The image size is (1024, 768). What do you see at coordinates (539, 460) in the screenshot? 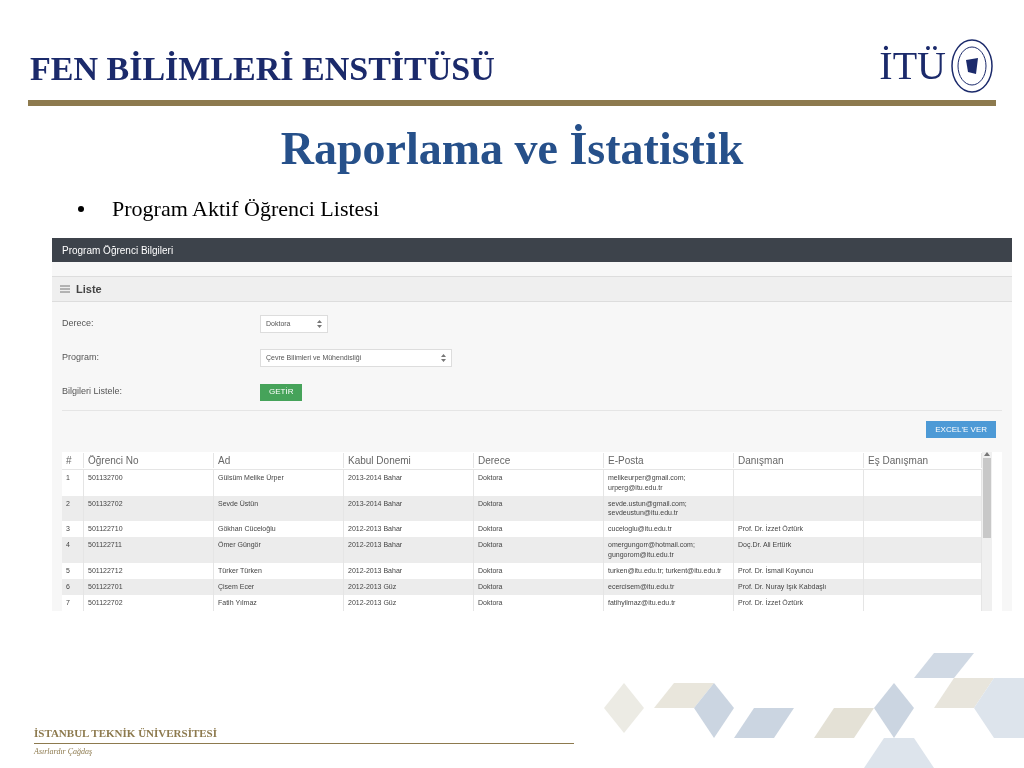
I see `column-header: Derece` at bounding box center [539, 460].